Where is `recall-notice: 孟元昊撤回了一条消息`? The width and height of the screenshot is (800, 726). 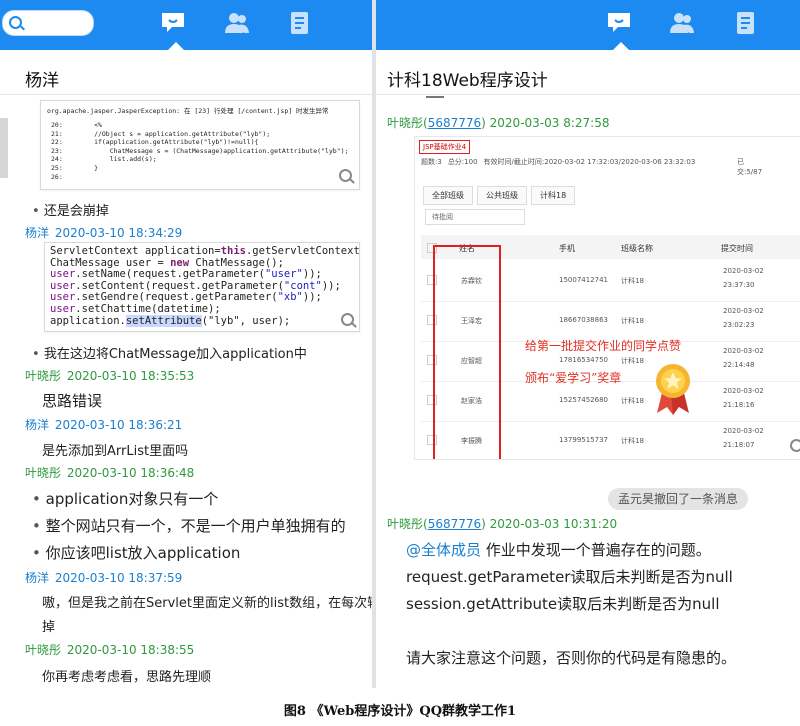
recall-notice: 孟元昊撤回了一条消息 is located at coordinates (678, 499).